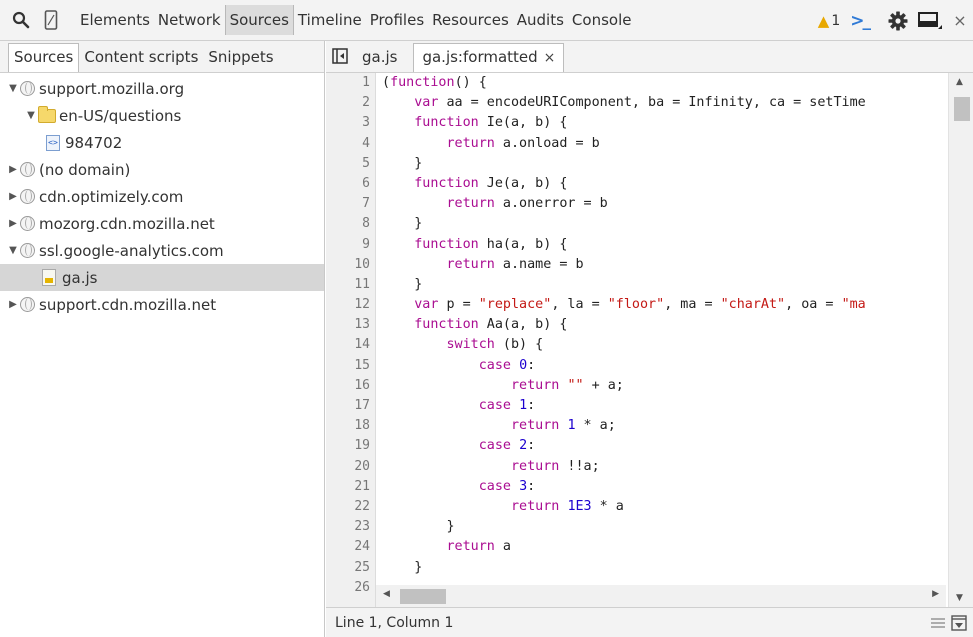 This screenshot has height=637, width=973. I want to click on tree-item-label: support.mozilla.org, so click(112, 88).